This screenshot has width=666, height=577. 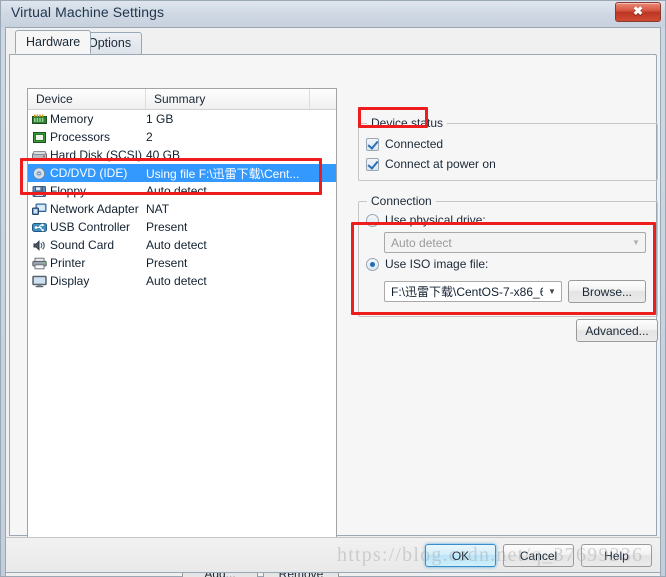 I want to click on sound-card-icon, so click(x=39, y=245).